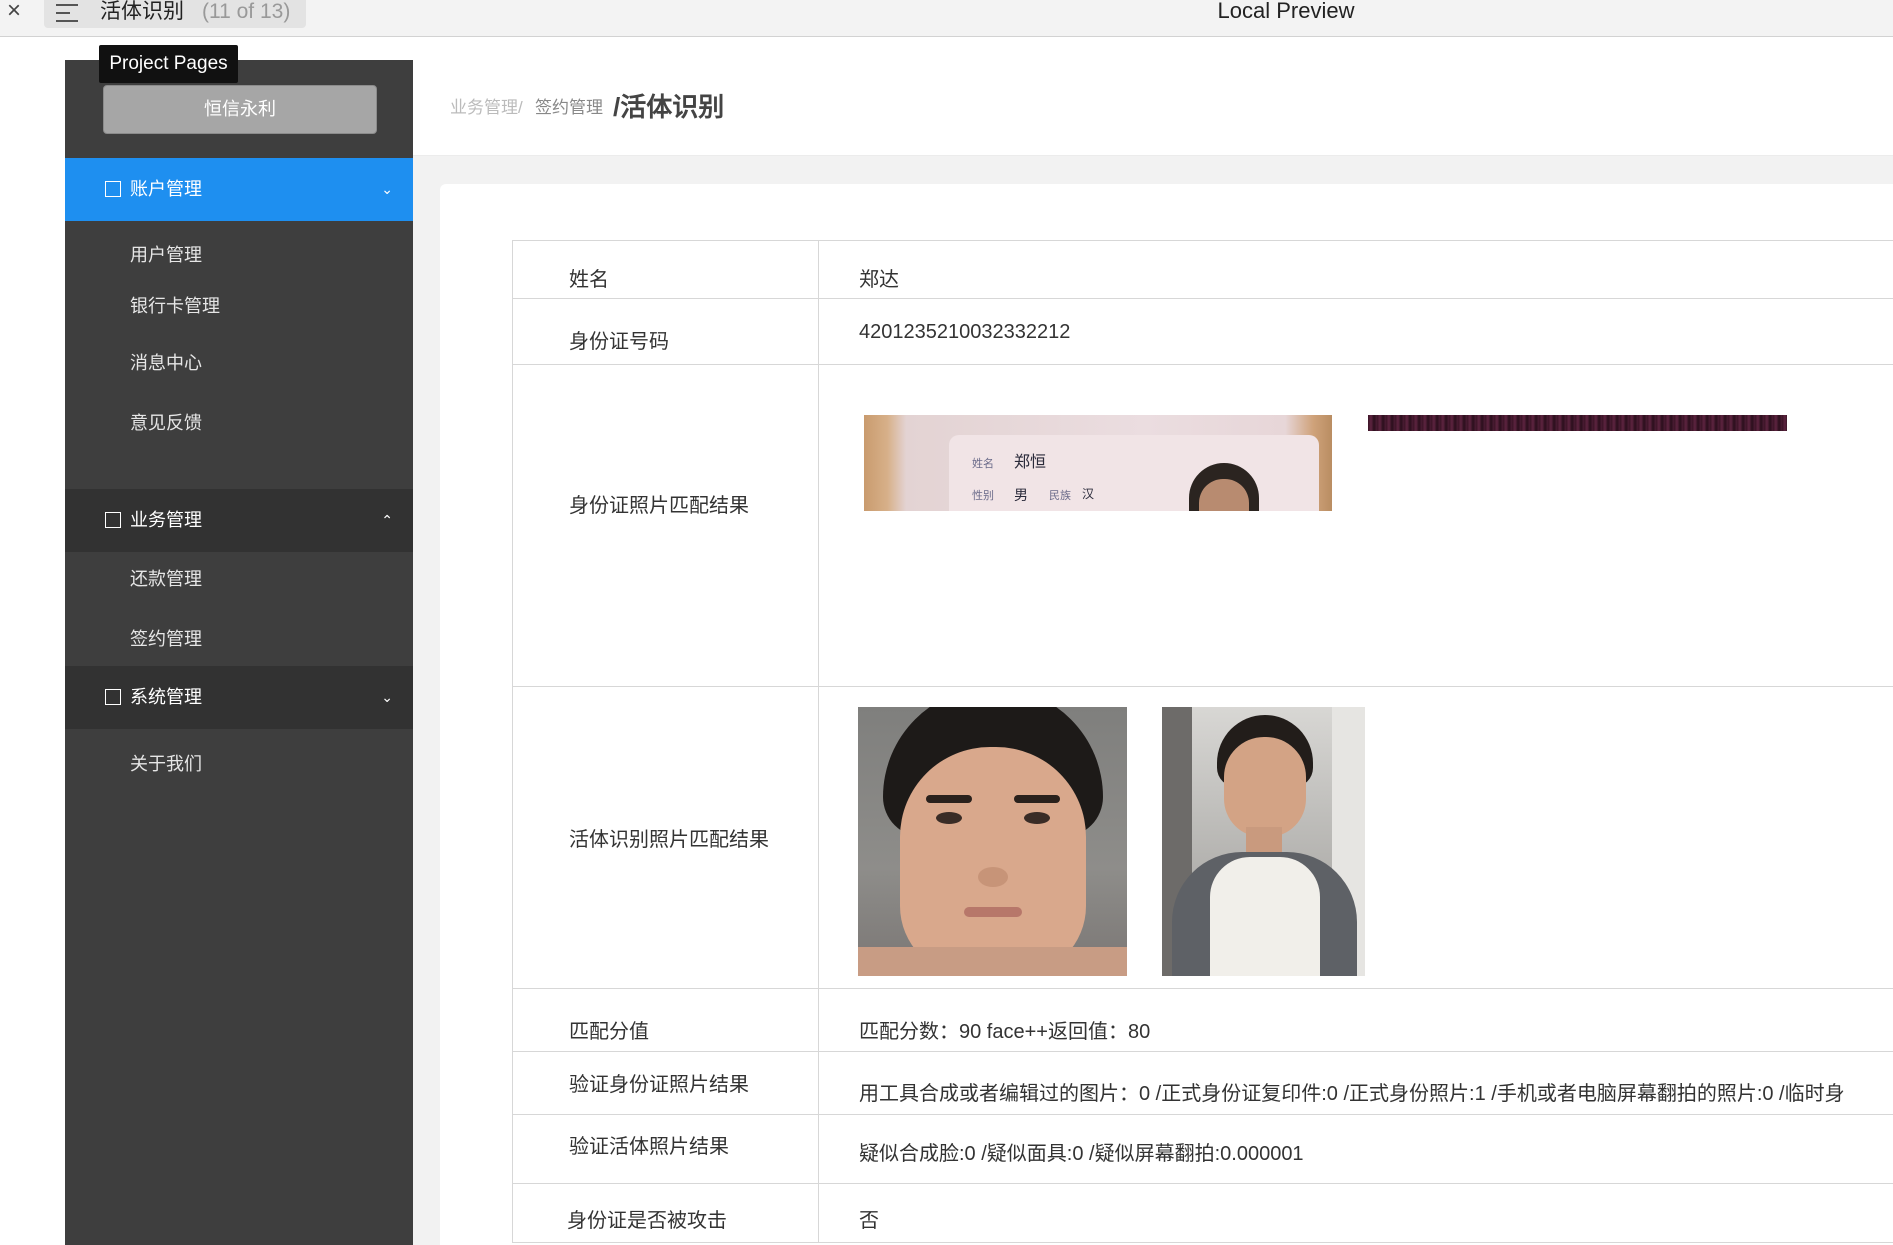 Image resolution: width=1893 pixels, height=1245 pixels. I want to click on table-row: 匹配分值 匹配分数：90 face++返回值：80, so click(1202, 1020).